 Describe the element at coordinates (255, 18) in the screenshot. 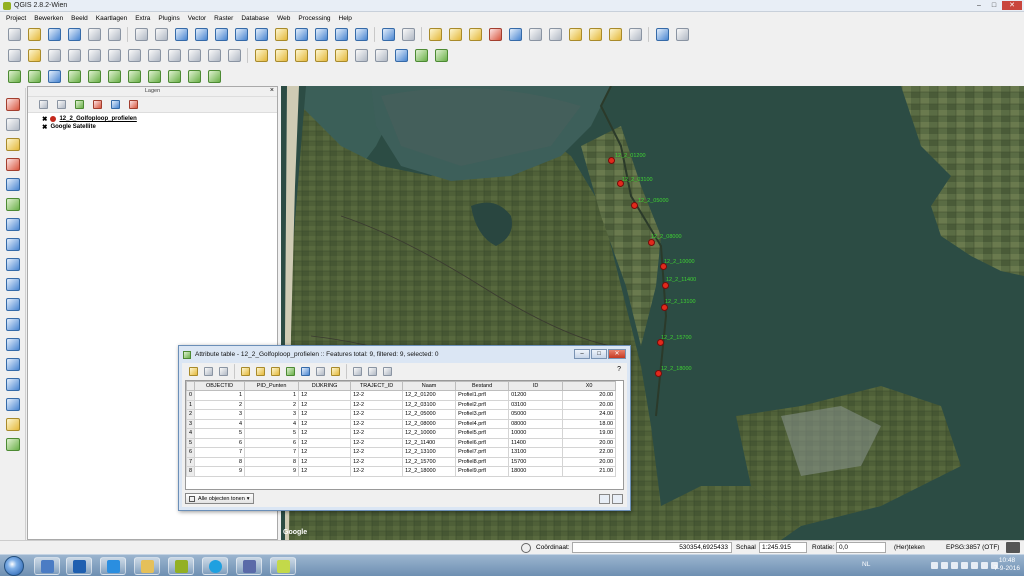

I see `menu-database: Database` at that location.